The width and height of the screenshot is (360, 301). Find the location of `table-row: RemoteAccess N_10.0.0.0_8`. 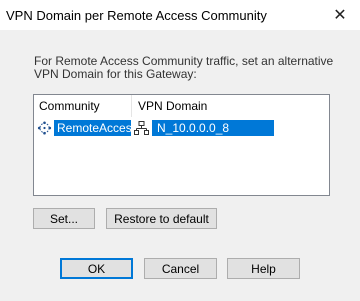

table-row: RemoteAccess N_10.0.0.0_8 is located at coordinates (181, 128).